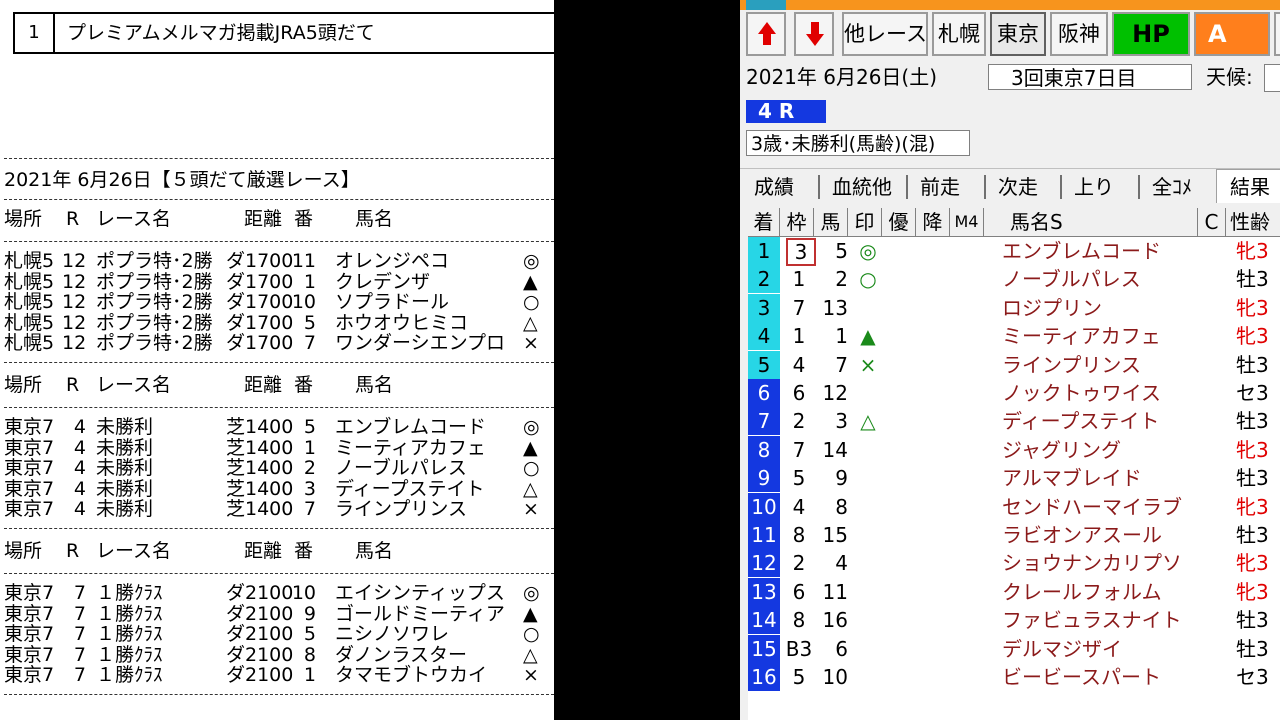 This screenshot has width=1280, height=720. I want to click on pick-row: 札幌5 12 ポプラ特･2勝 ダ1700 10 ソプラドール ○, so click(277, 302).